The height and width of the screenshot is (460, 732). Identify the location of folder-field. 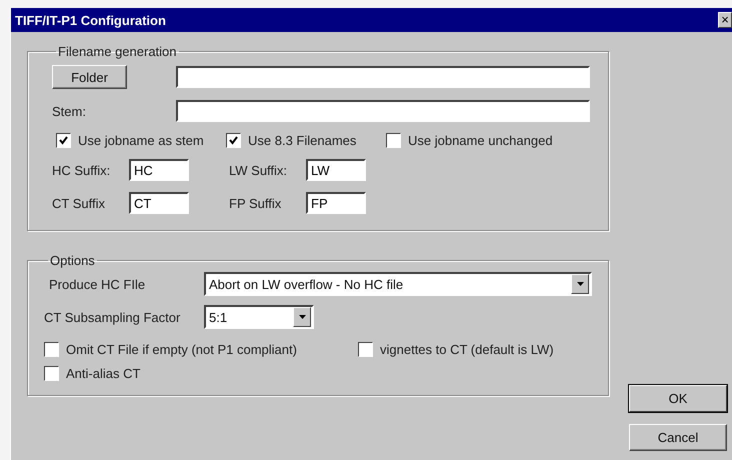
(383, 77).